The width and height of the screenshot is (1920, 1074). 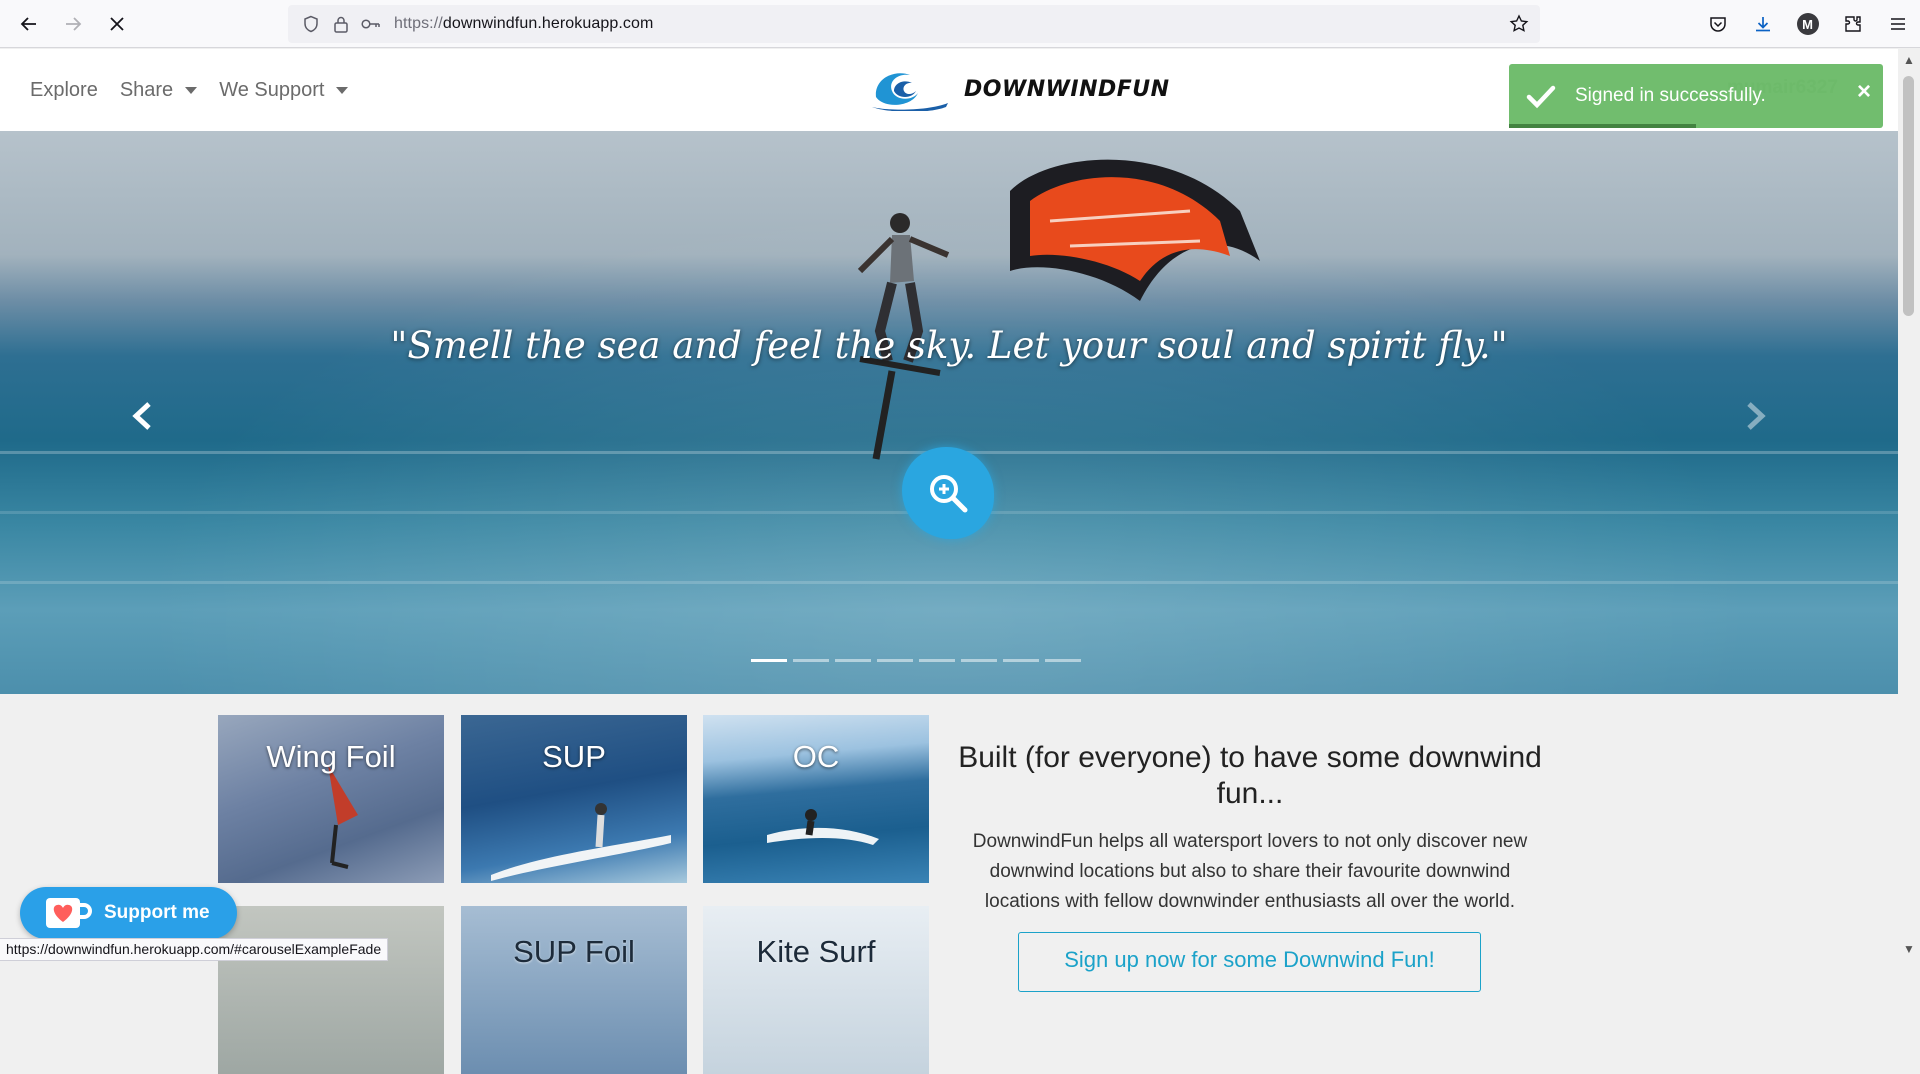 I want to click on scroll-thumb, so click(x=1908, y=196).